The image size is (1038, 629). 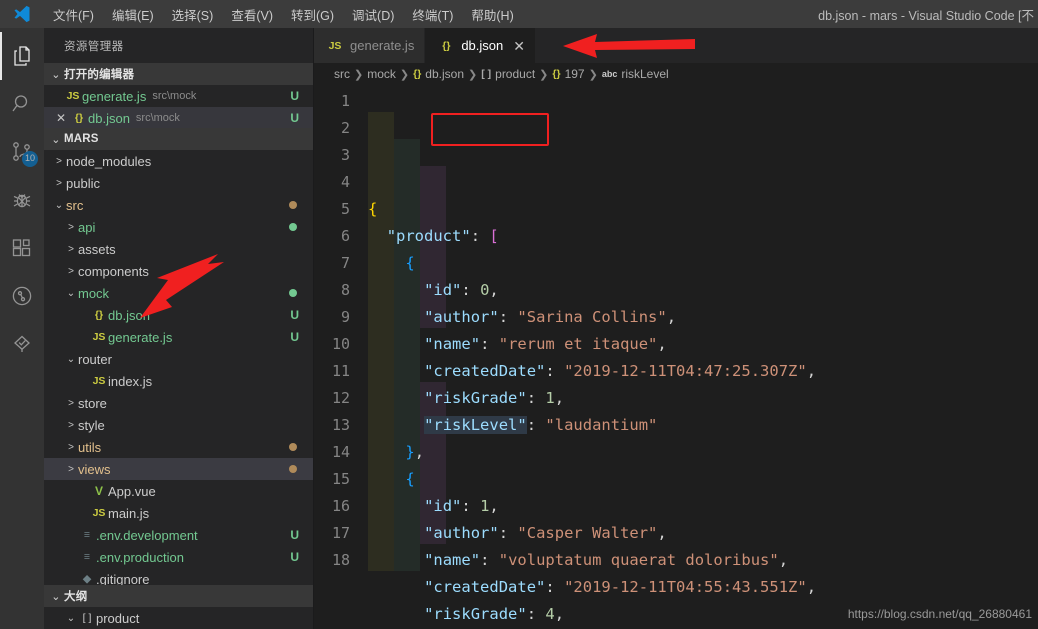 What do you see at coordinates (178, 161) in the screenshot?
I see `tree-item-node-modules: > node_modules` at bounding box center [178, 161].